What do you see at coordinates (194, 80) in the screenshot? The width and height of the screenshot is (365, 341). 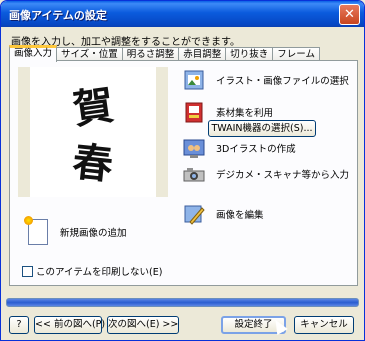 I see `image-file-icon` at bounding box center [194, 80].